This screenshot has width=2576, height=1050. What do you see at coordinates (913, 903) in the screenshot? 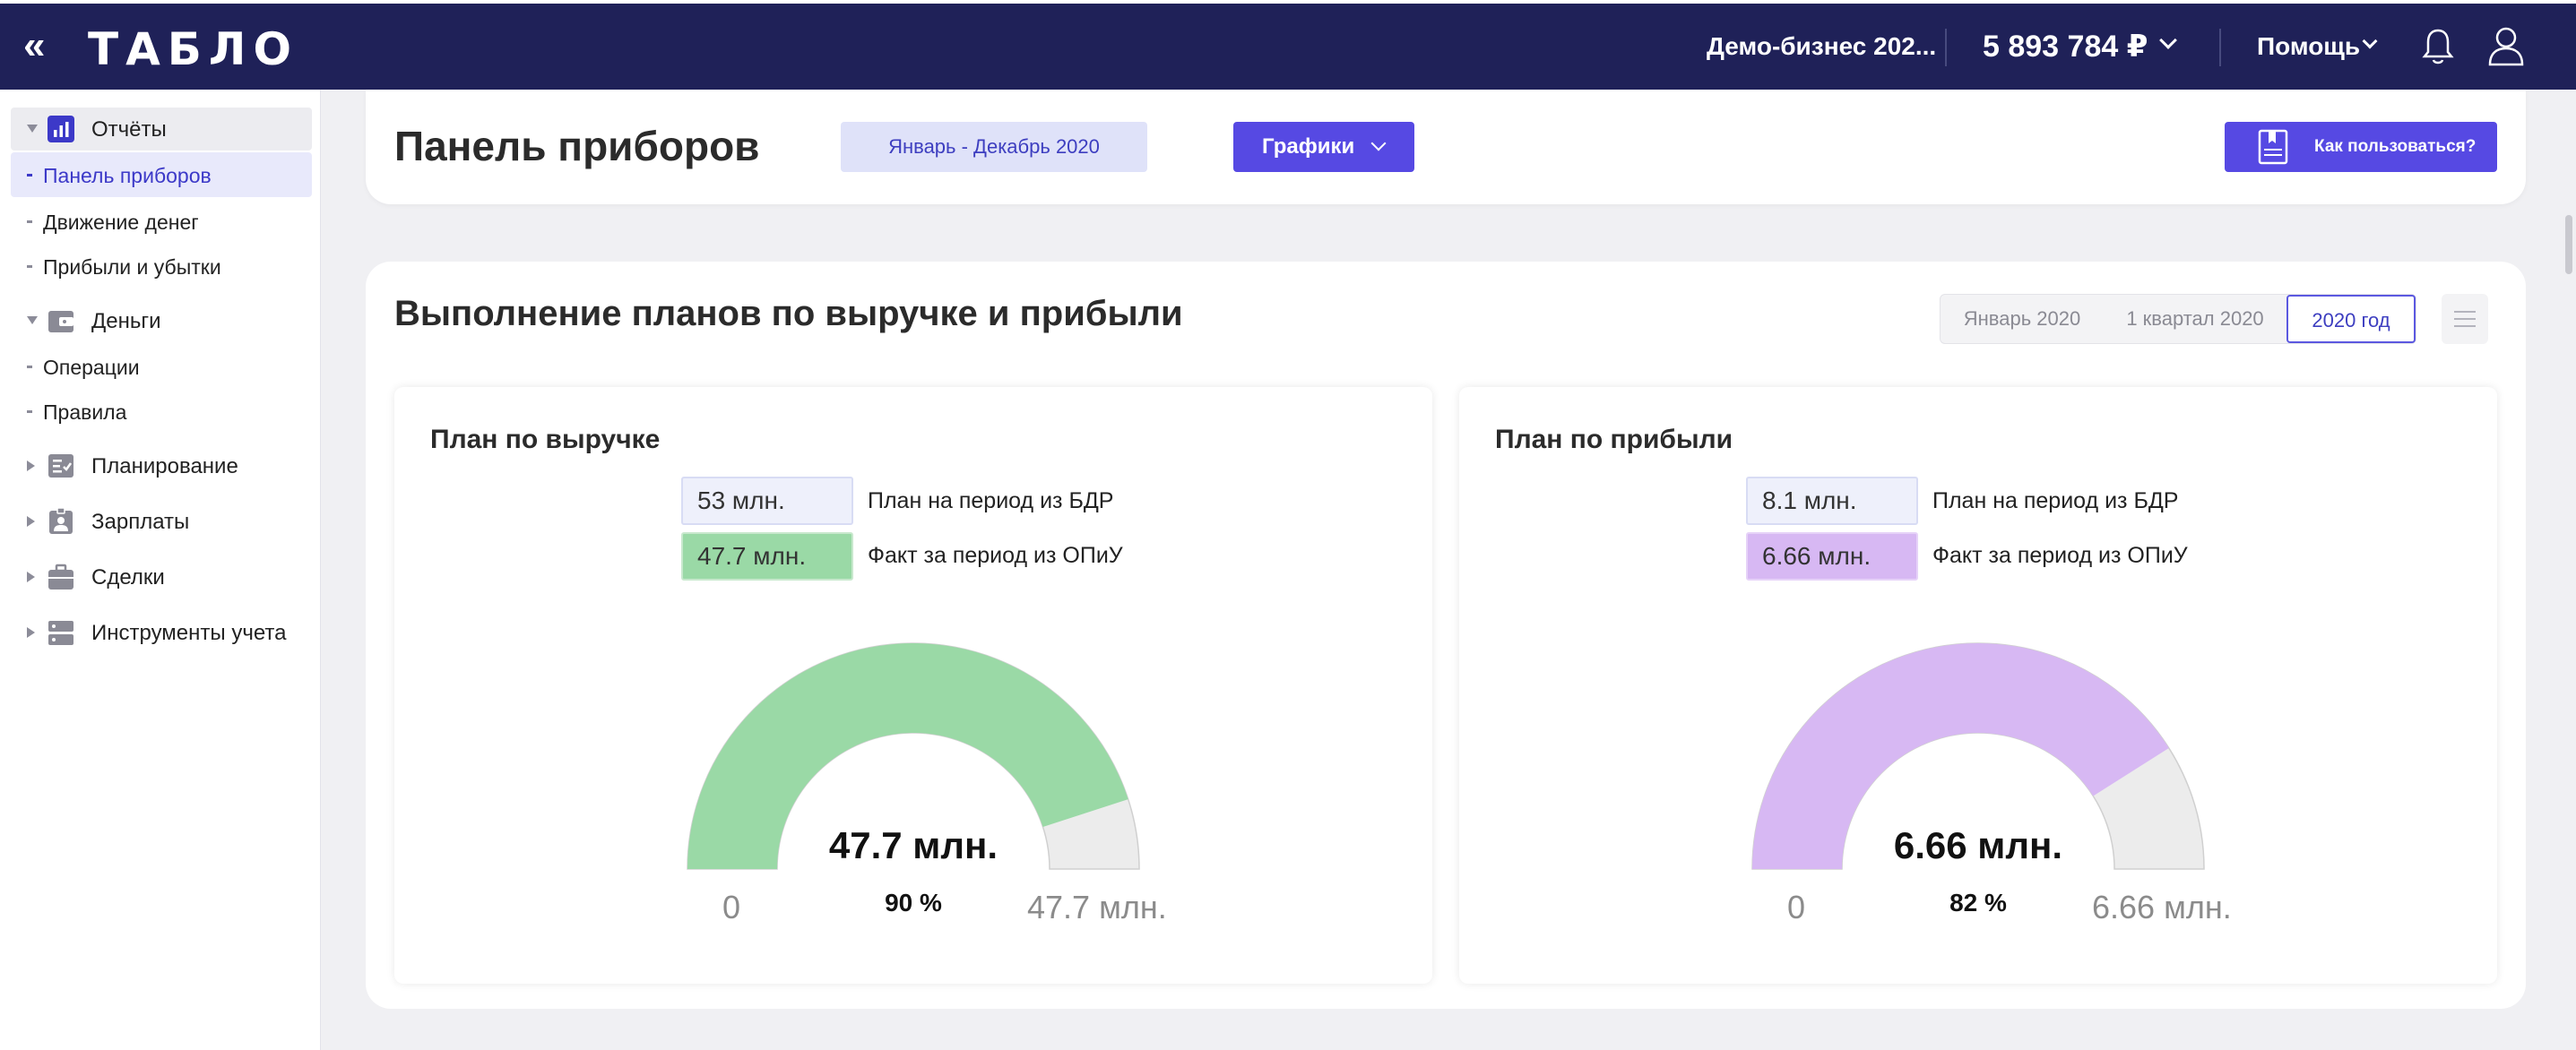
I see `gauge-percent: 90 %` at bounding box center [913, 903].